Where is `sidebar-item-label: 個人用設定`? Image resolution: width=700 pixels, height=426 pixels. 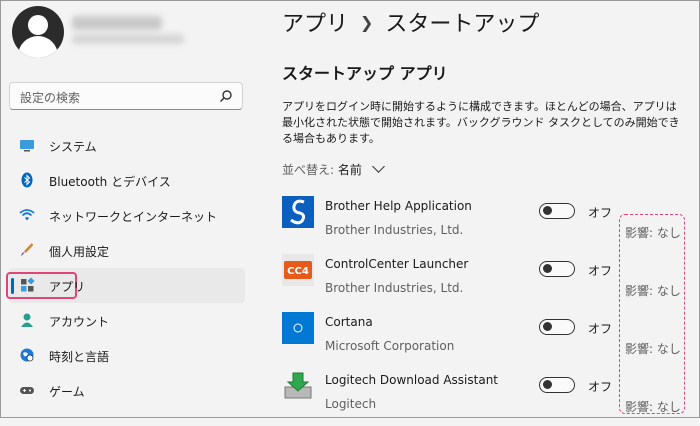 sidebar-item-label: 個人用設定 is located at coordinates (79, 252).